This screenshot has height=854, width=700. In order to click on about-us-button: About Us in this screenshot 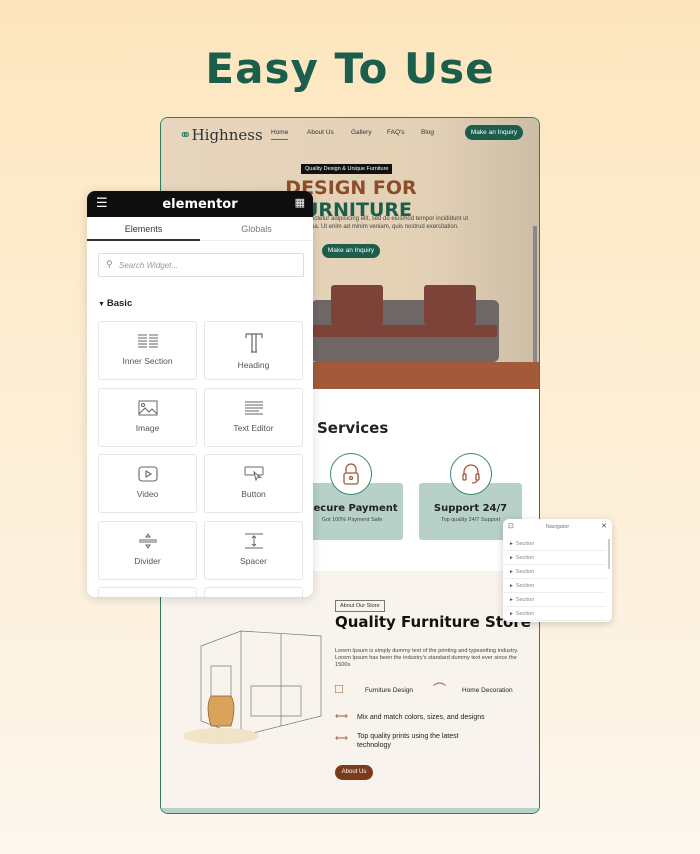, I will do `click(354, 772)`.